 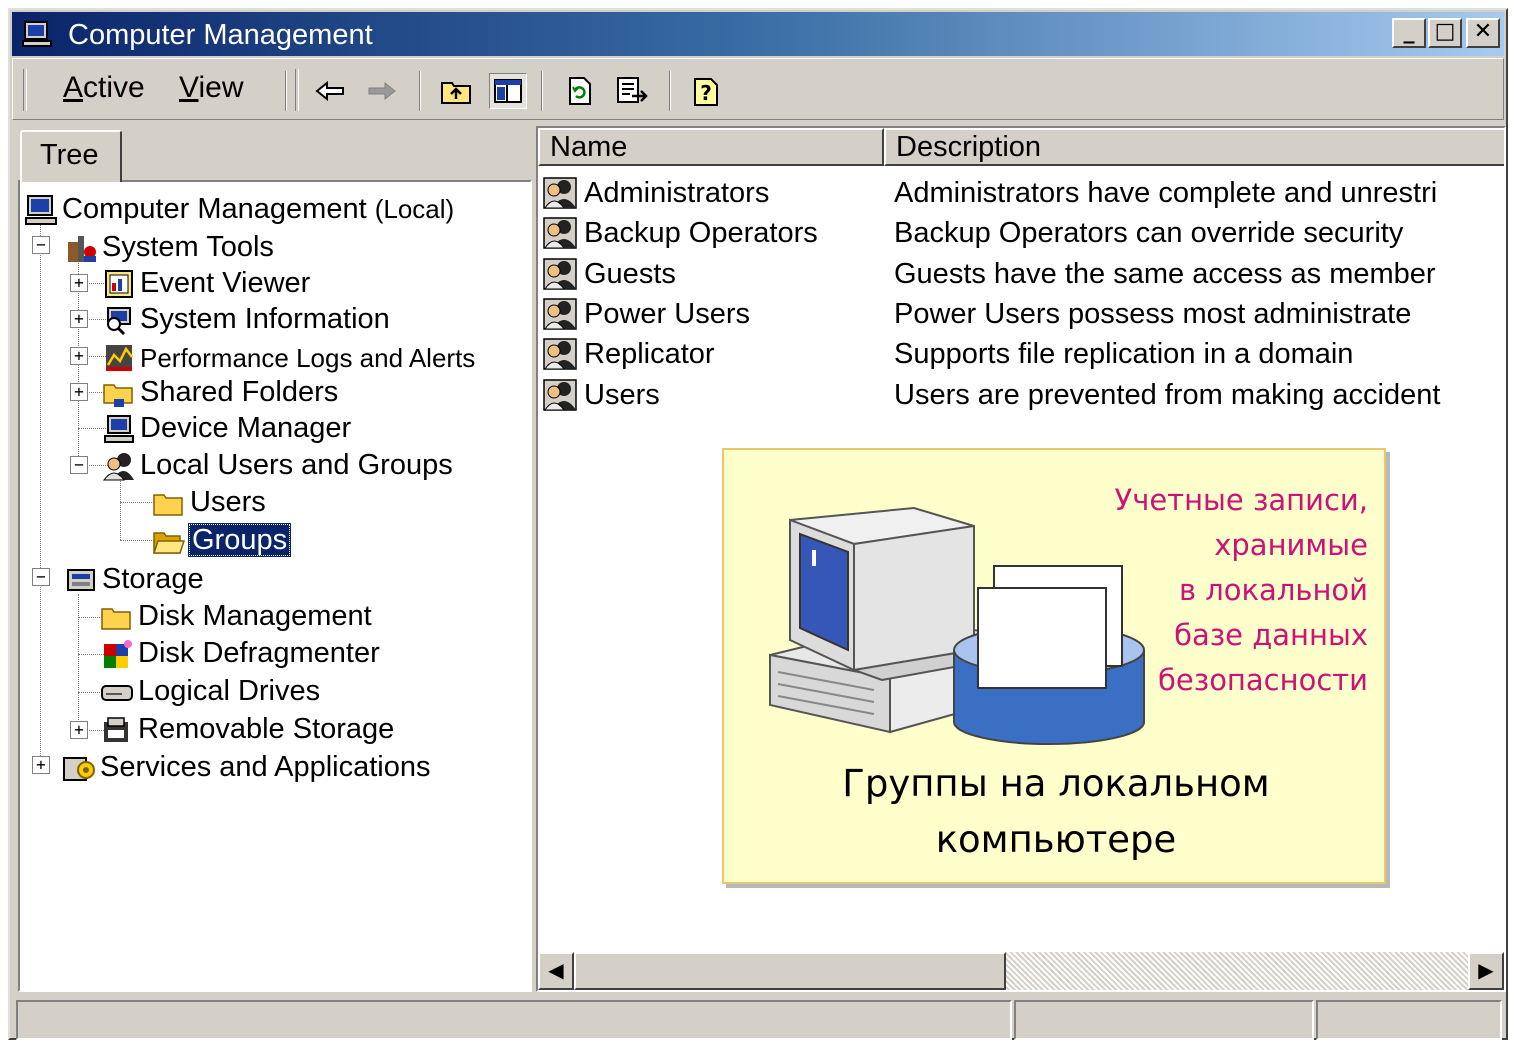 I want to click on tree-label: Device Manager, so click(x=246, y=428).